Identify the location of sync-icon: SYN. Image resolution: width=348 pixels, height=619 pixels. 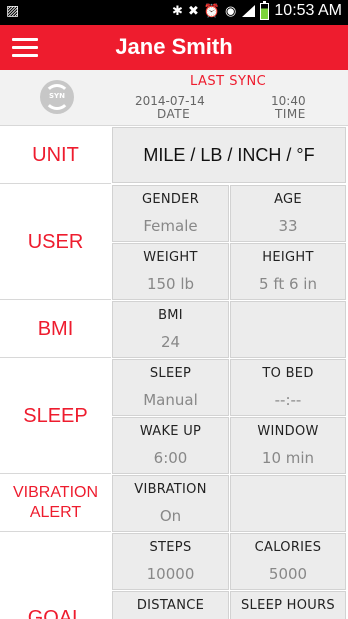
(57, 97).